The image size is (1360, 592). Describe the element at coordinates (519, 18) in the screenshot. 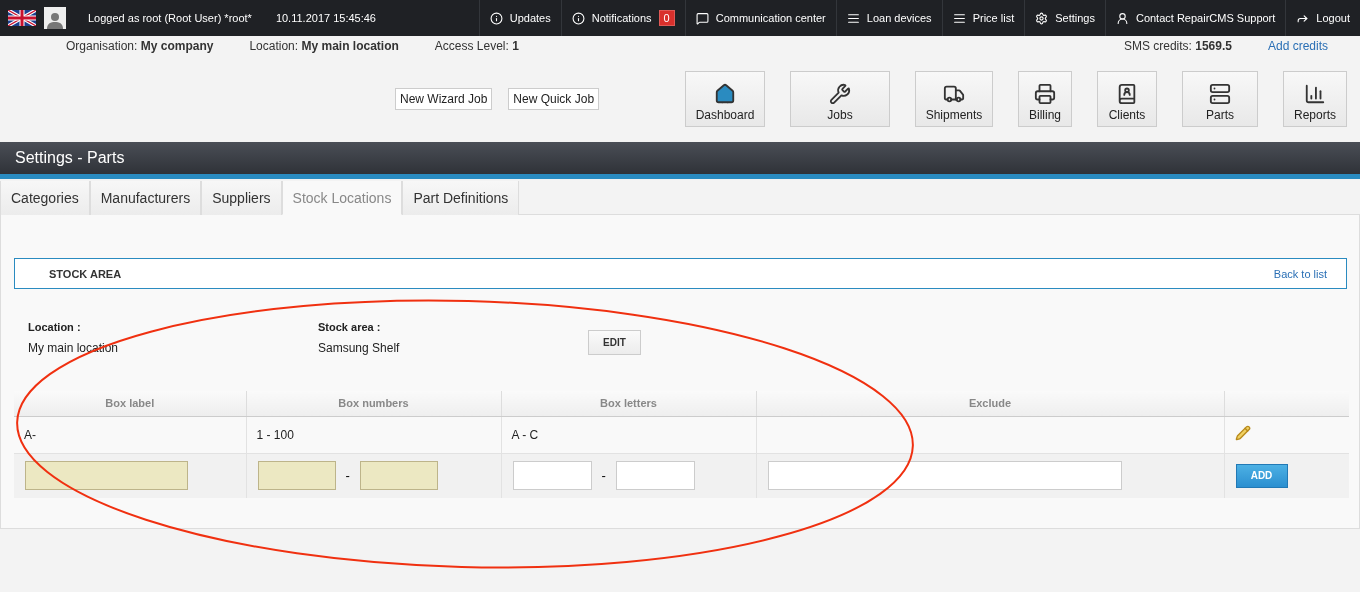

I see `nav-link: Updates` at that location.